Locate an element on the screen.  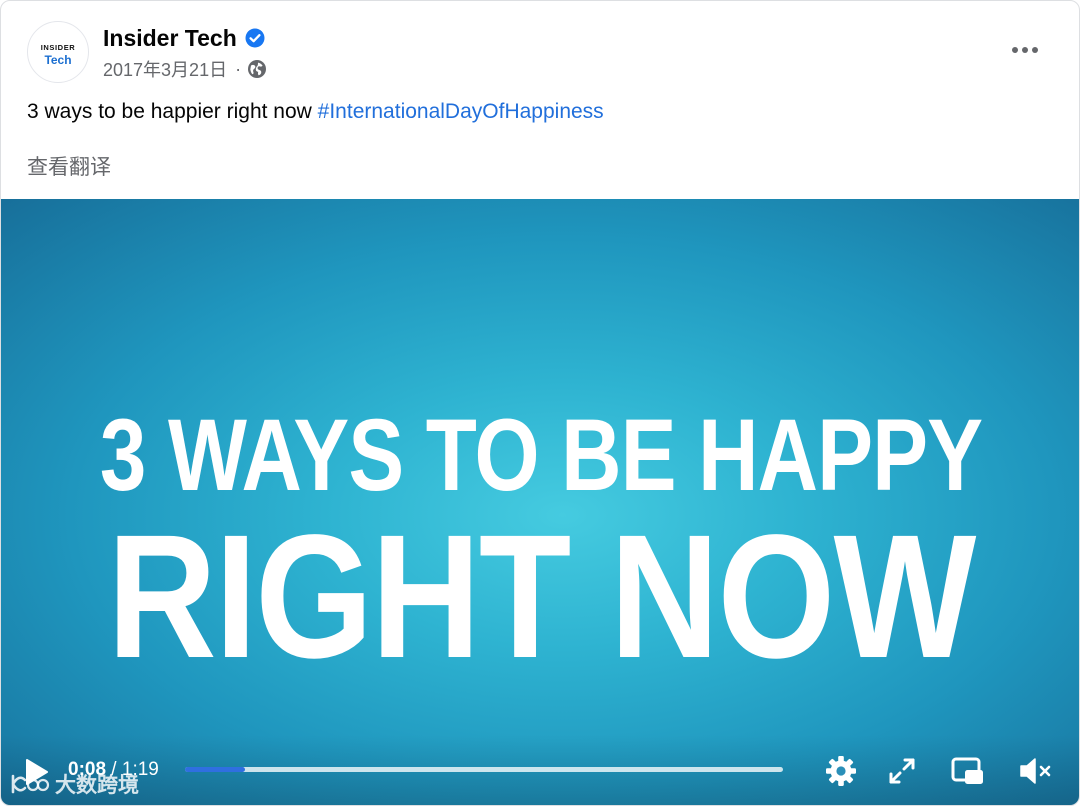
video-time: 0:08 / 1:19 is located at coordinates (113, 770).